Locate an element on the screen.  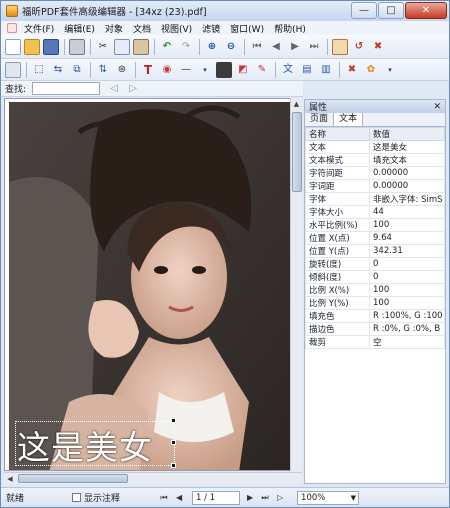
property-row: 旋转(度) 0 is located at coordinates (375, 264).